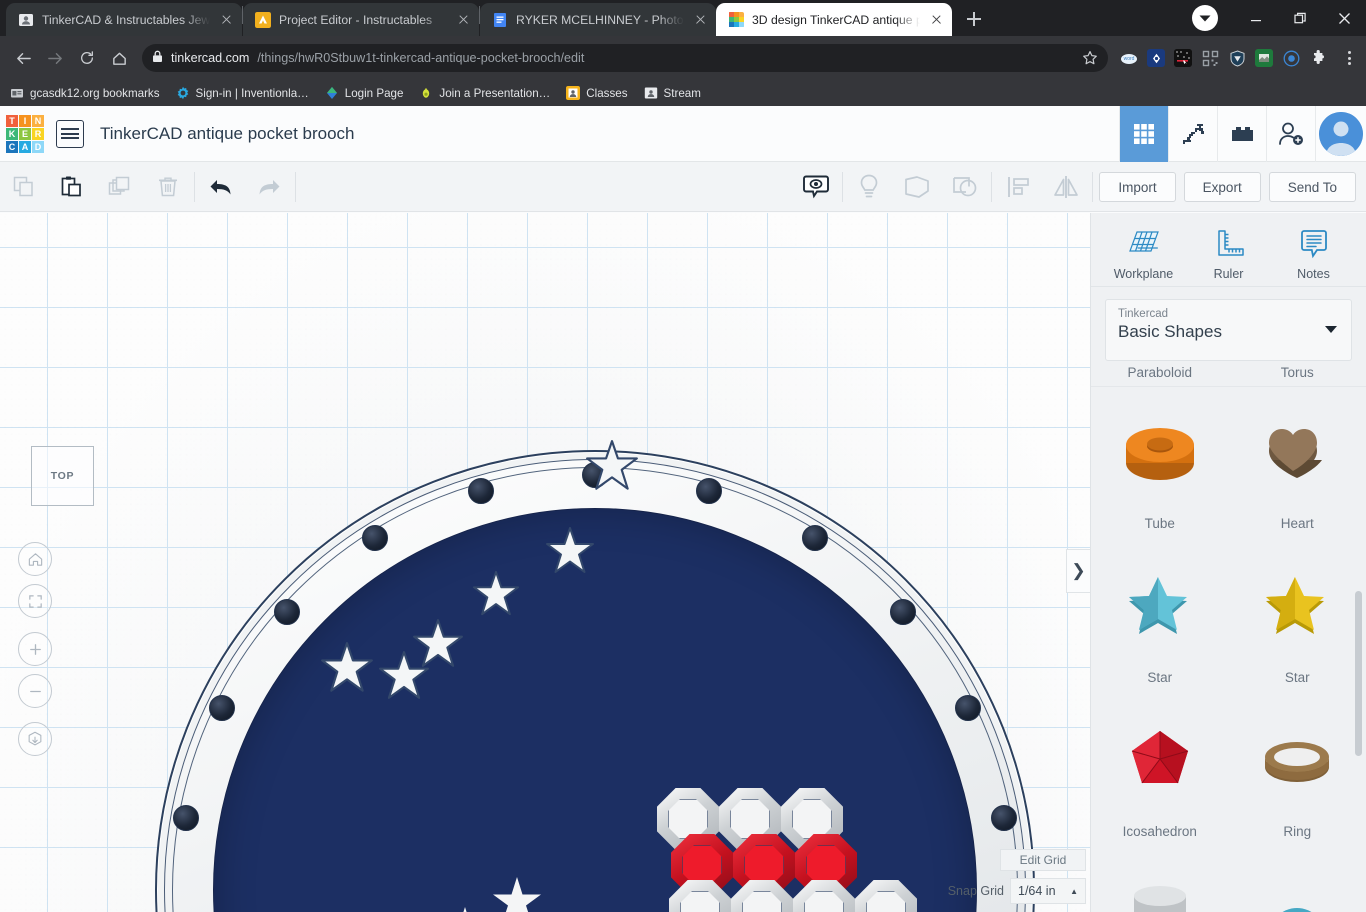  I want to click on bookmark-item: gcasdk12.org bookmarks, so click(85, 93).